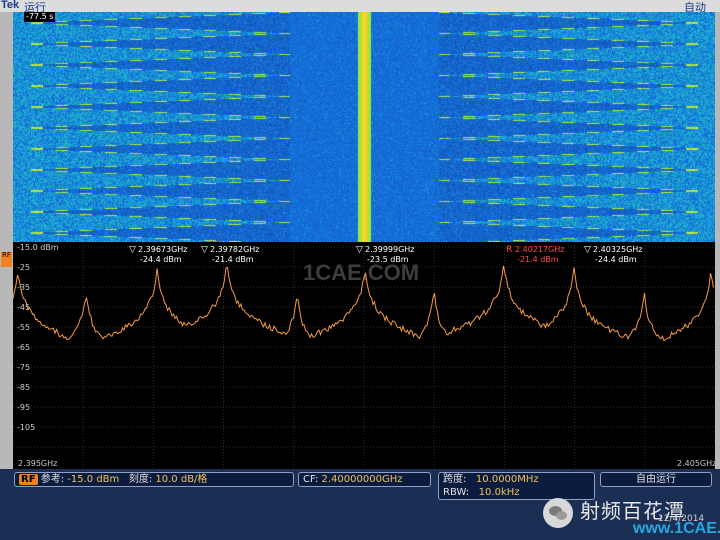  Describe the element at coordinates (388, 259) in the screenshot. I see `marker-level: -23.5 dBm` at that location.